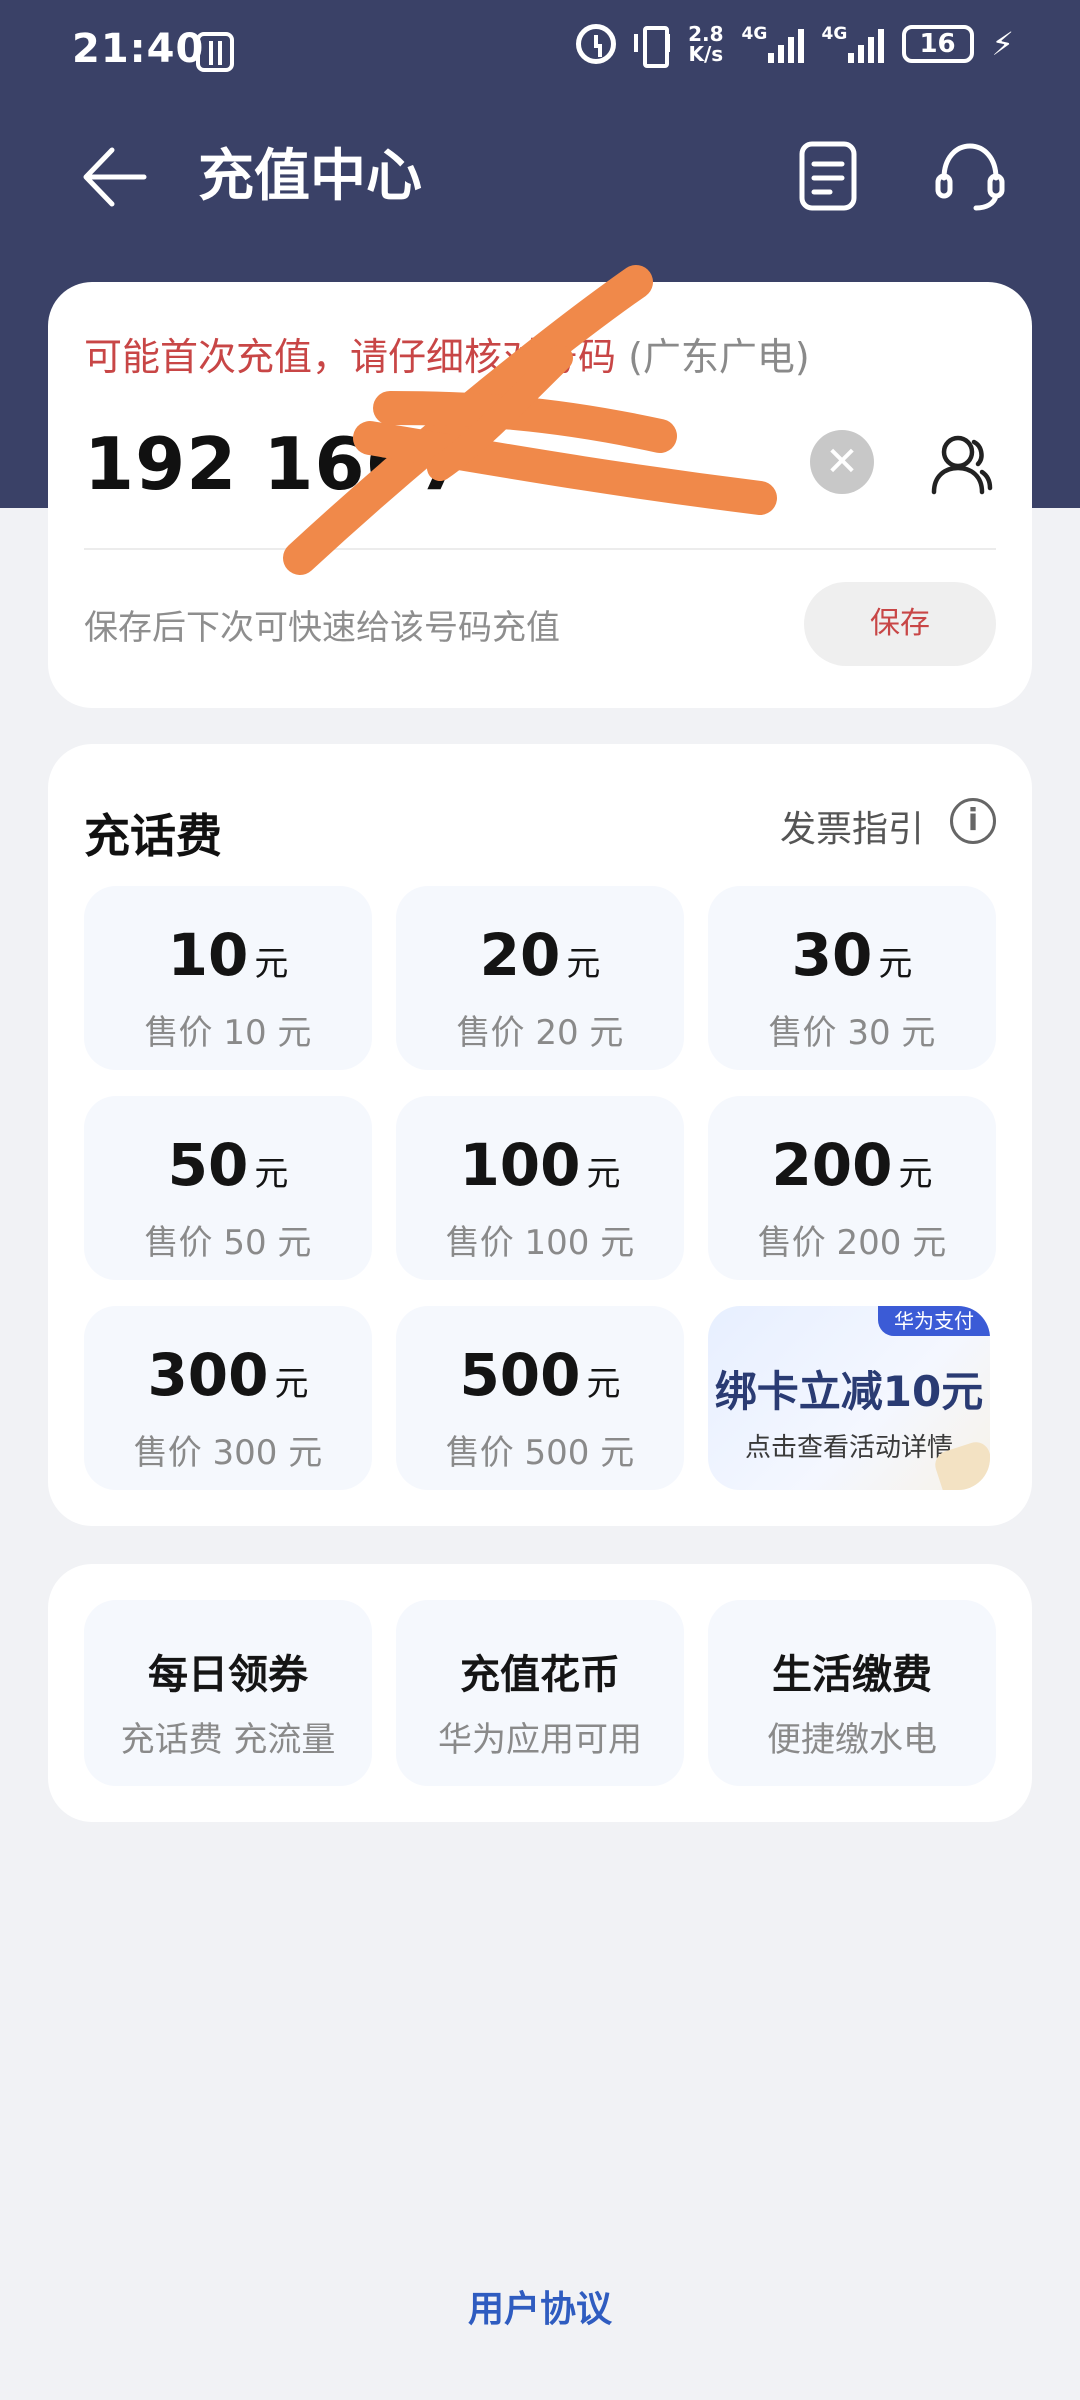 This screenshot has width=1080, height=2400. Describe the element at coordinates (228, 1033) in the screenshot. I see `sale-price: 售价 10 元` at that location.